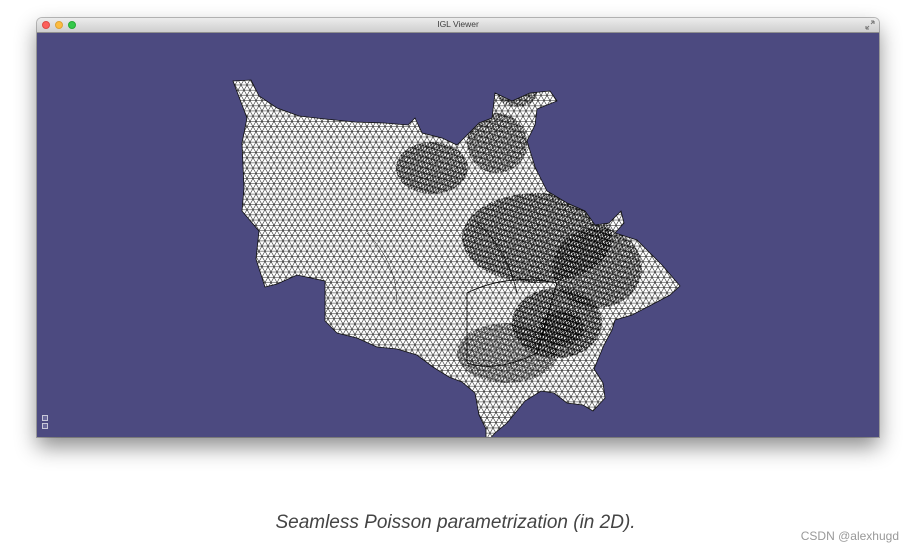  What do you see at coordinates (870, 25) in the screenshot?
I see `fullscreen-icon` at bounding box center [870, 25].